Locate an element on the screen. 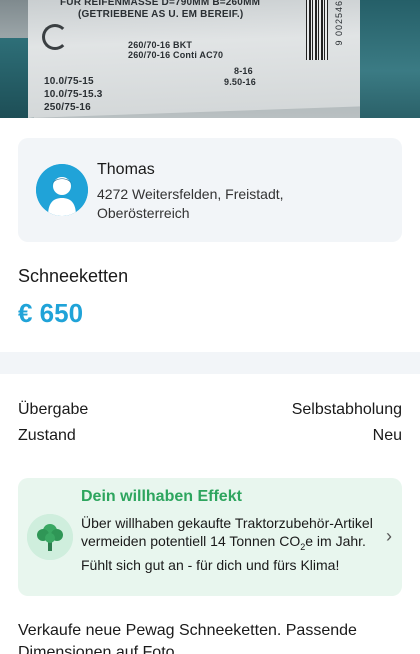  barcode-number: 9 002546 is located at coordinates (339, 23).